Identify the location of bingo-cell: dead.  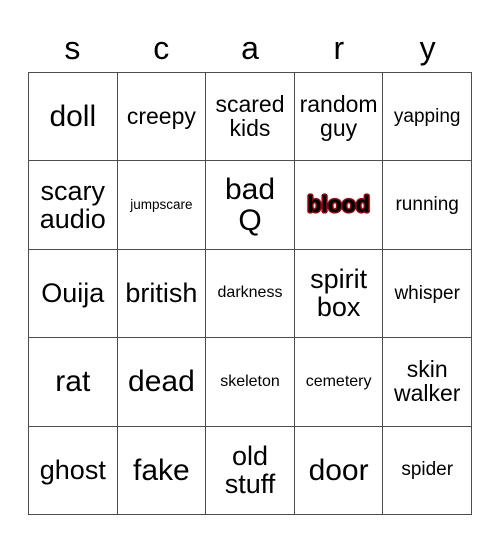
(162, 382).